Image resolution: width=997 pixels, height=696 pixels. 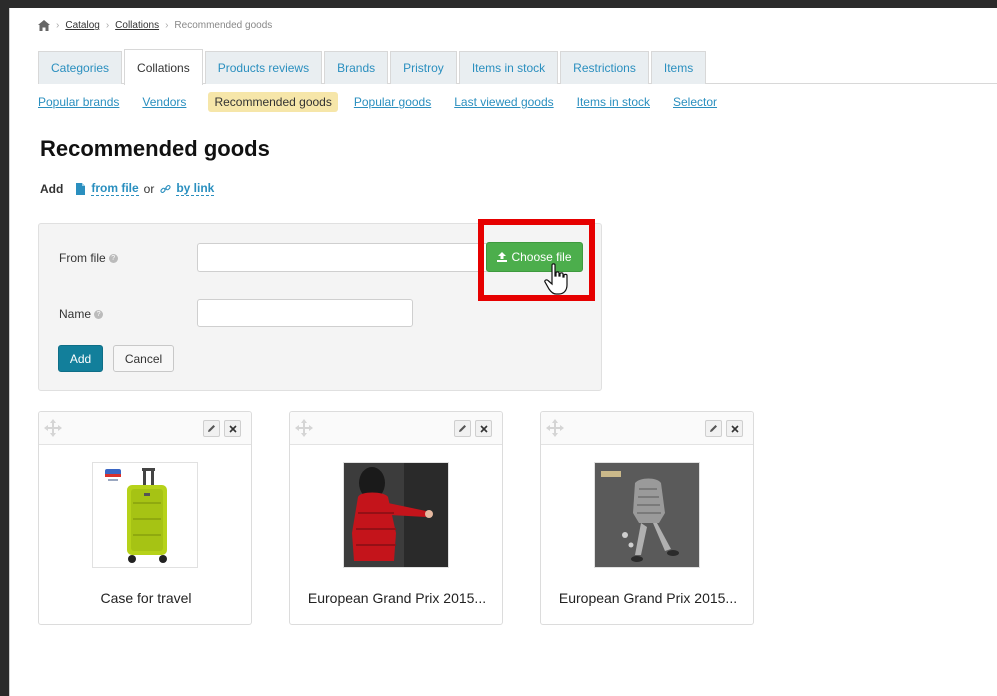 I want to click on name-label: Name?, so click(x=81, y=314).